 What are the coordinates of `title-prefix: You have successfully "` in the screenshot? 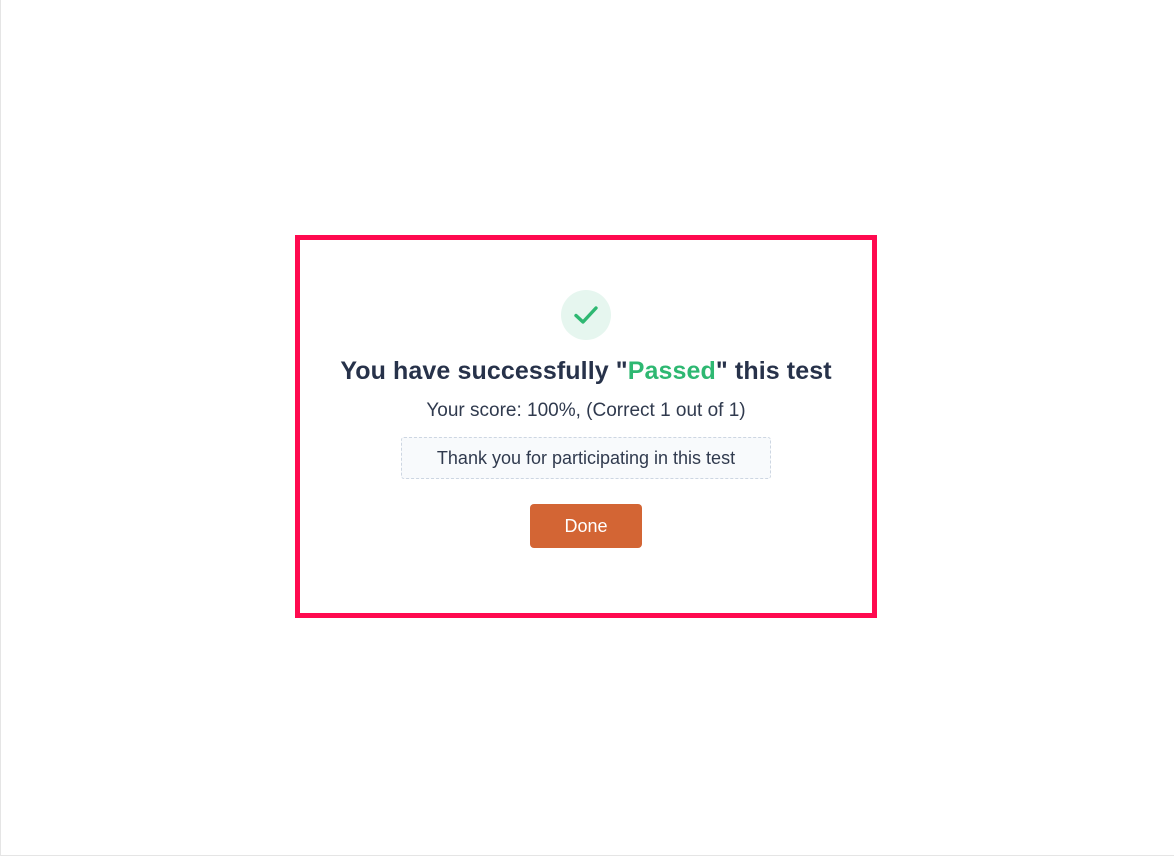 It's located at (484, 371).